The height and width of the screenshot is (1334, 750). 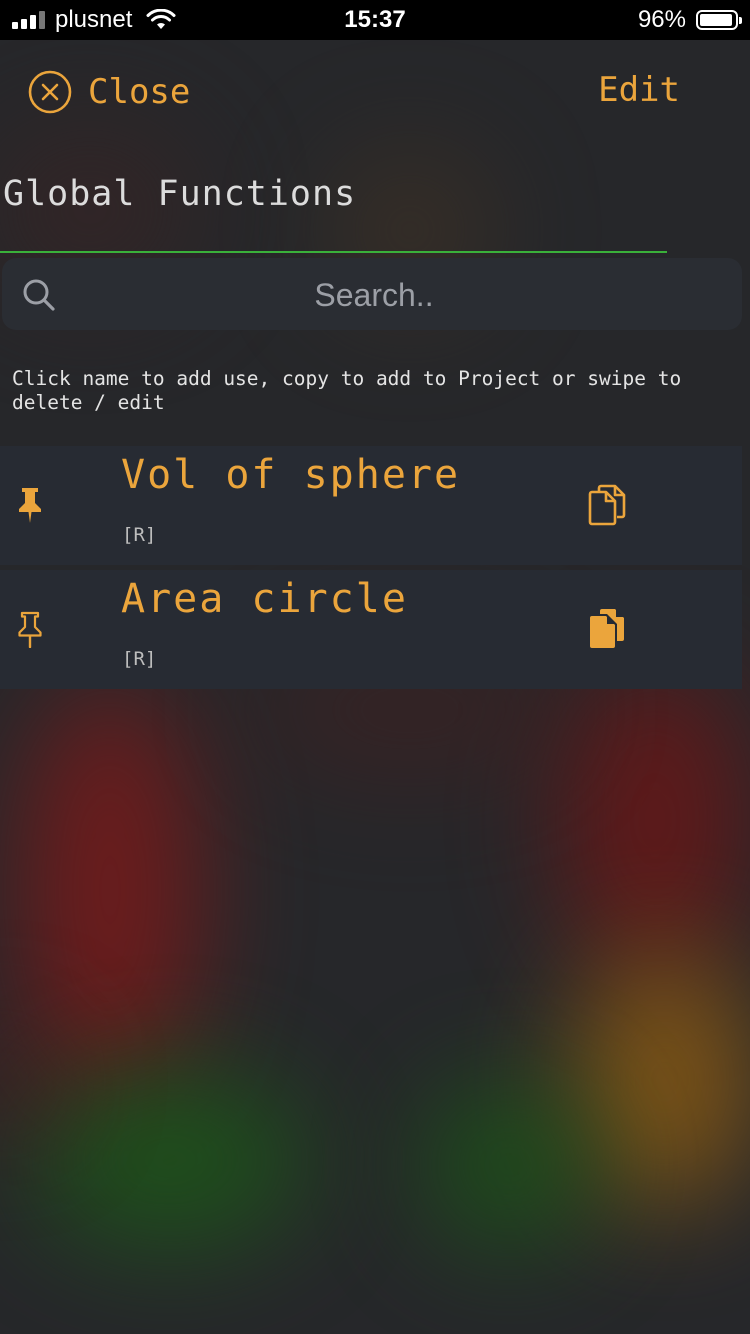 What do you see at coordinates (639, 90) in the screenshot?
I see `edit-button: Edit` at bounding box center [639, 90].